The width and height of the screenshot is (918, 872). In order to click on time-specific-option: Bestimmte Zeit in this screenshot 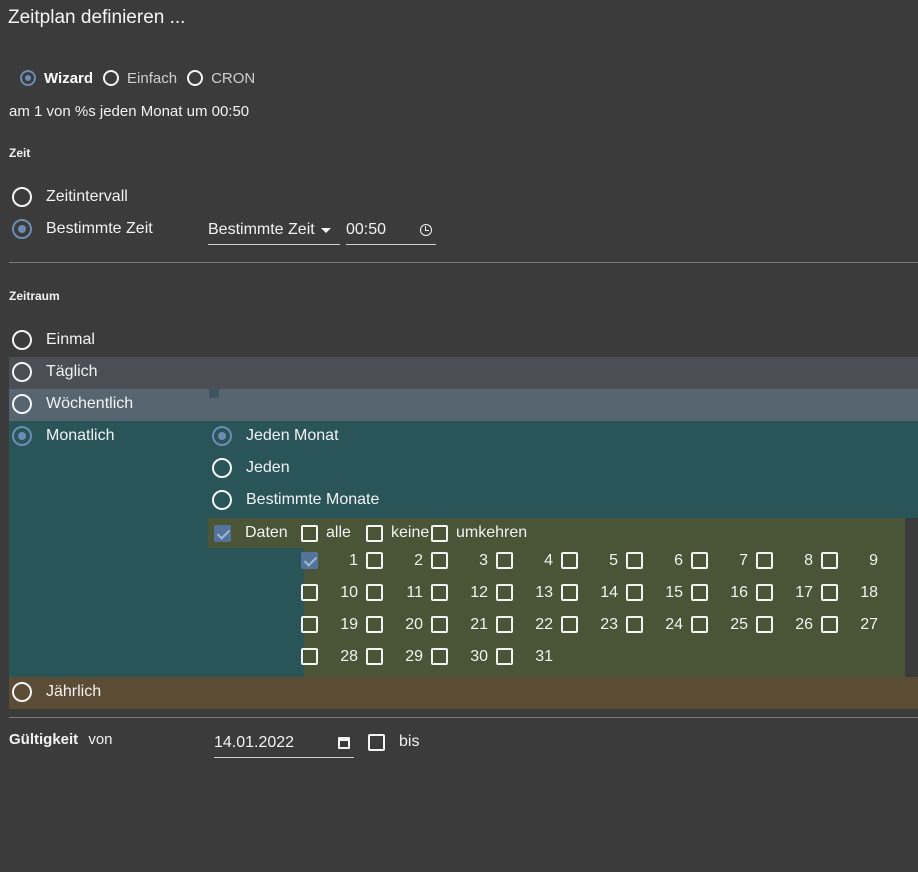, I will do `click(82, 229)`.